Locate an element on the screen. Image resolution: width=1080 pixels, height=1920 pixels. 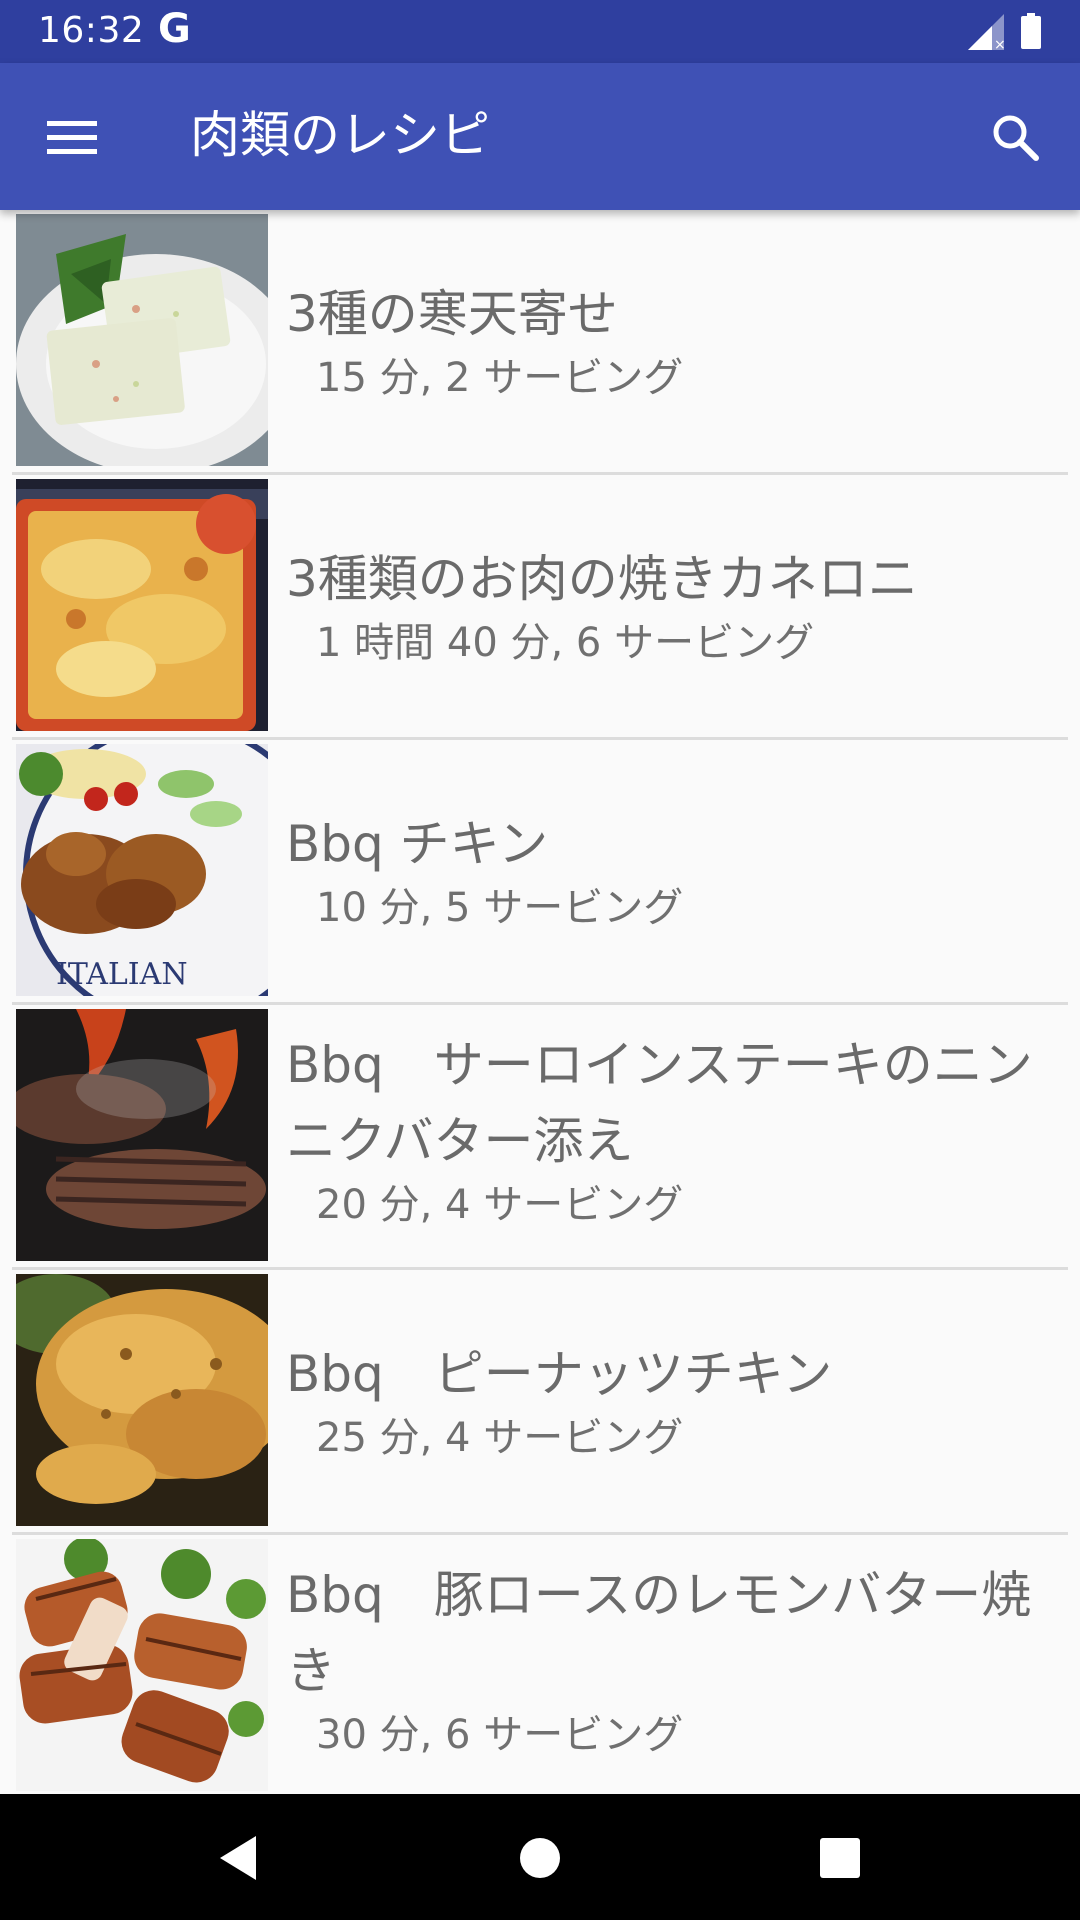
recipe-name: Bbq 豚ロースのレモンバター焼き is located at coordinates (659, 1633).